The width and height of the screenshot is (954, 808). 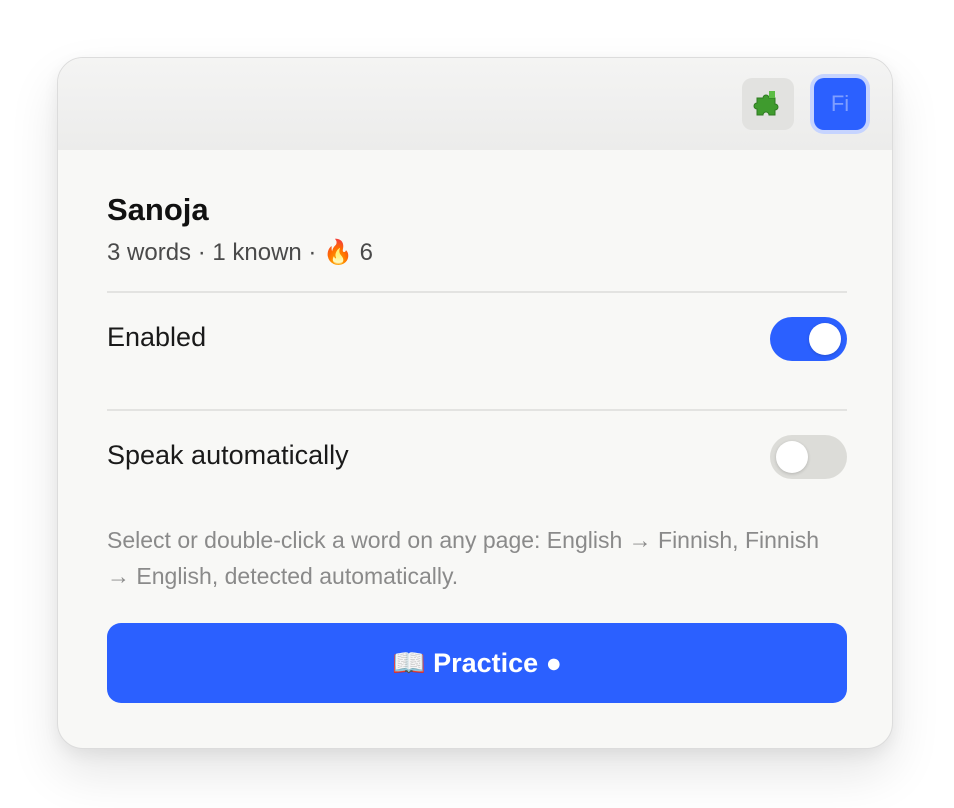 What do you see at coordinates (158, 209) in the screenshot?
I see `deck-title: Sanoja` at bounding box center [158, 209].